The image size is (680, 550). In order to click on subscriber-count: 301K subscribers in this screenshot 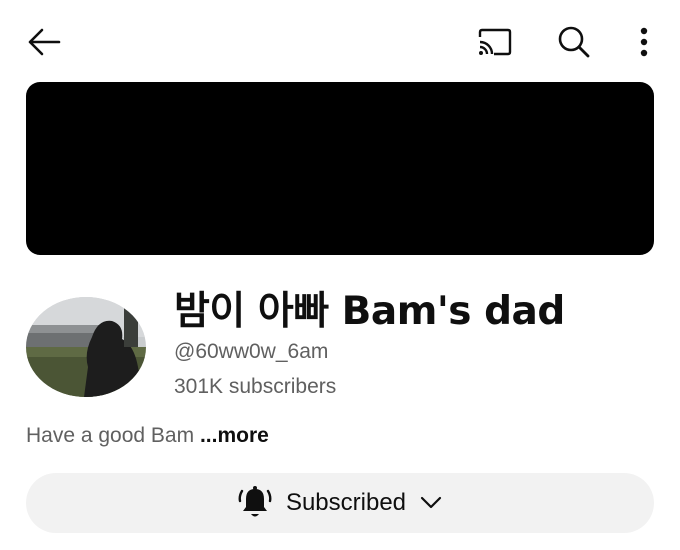, I will do `click(255, 386)`.